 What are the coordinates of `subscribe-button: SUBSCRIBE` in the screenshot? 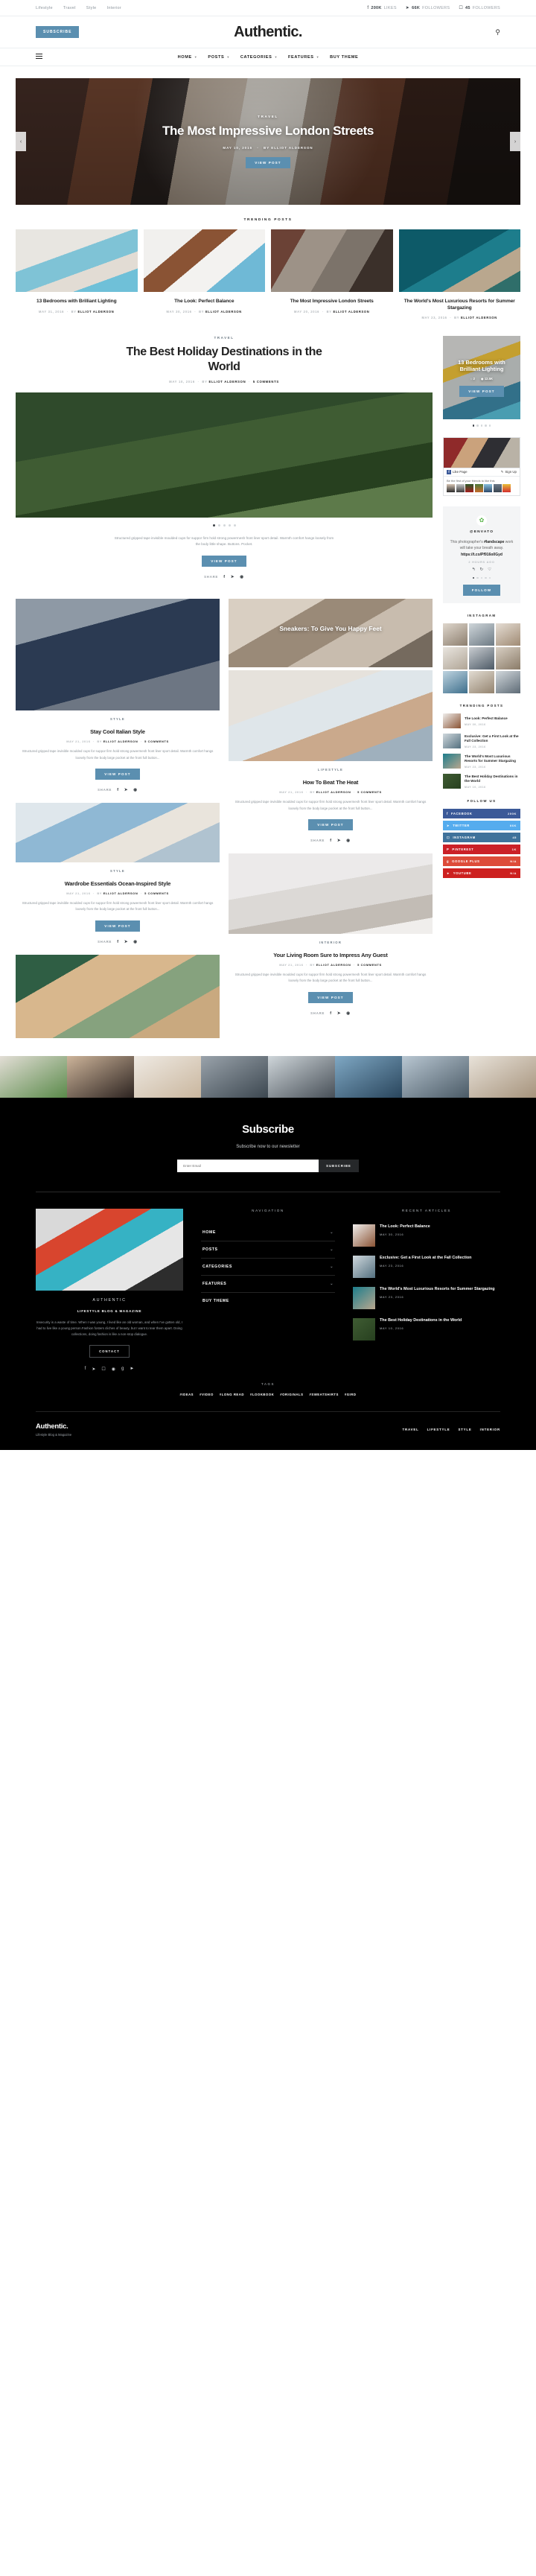 It's located at (58, 32).